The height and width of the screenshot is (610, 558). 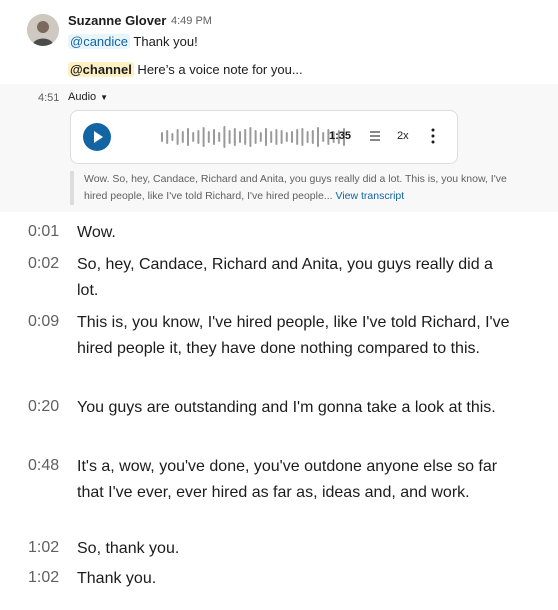 I want to click on transcript-text: Wow., so click(x=96, y=232).